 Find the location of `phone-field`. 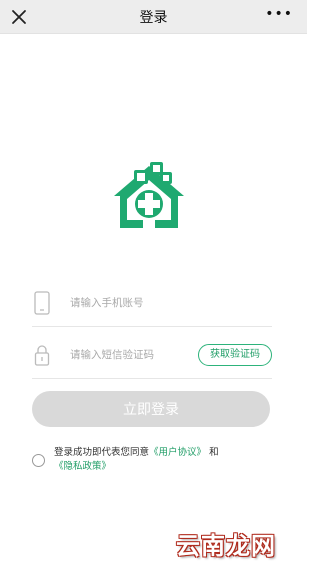

phone-field is located at coordinates (152, 305).